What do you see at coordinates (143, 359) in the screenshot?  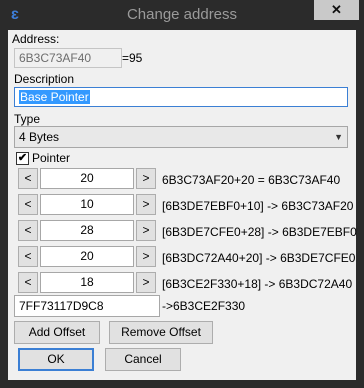 I see `cancel-button: Cancel` at bounding box center [143, 359].